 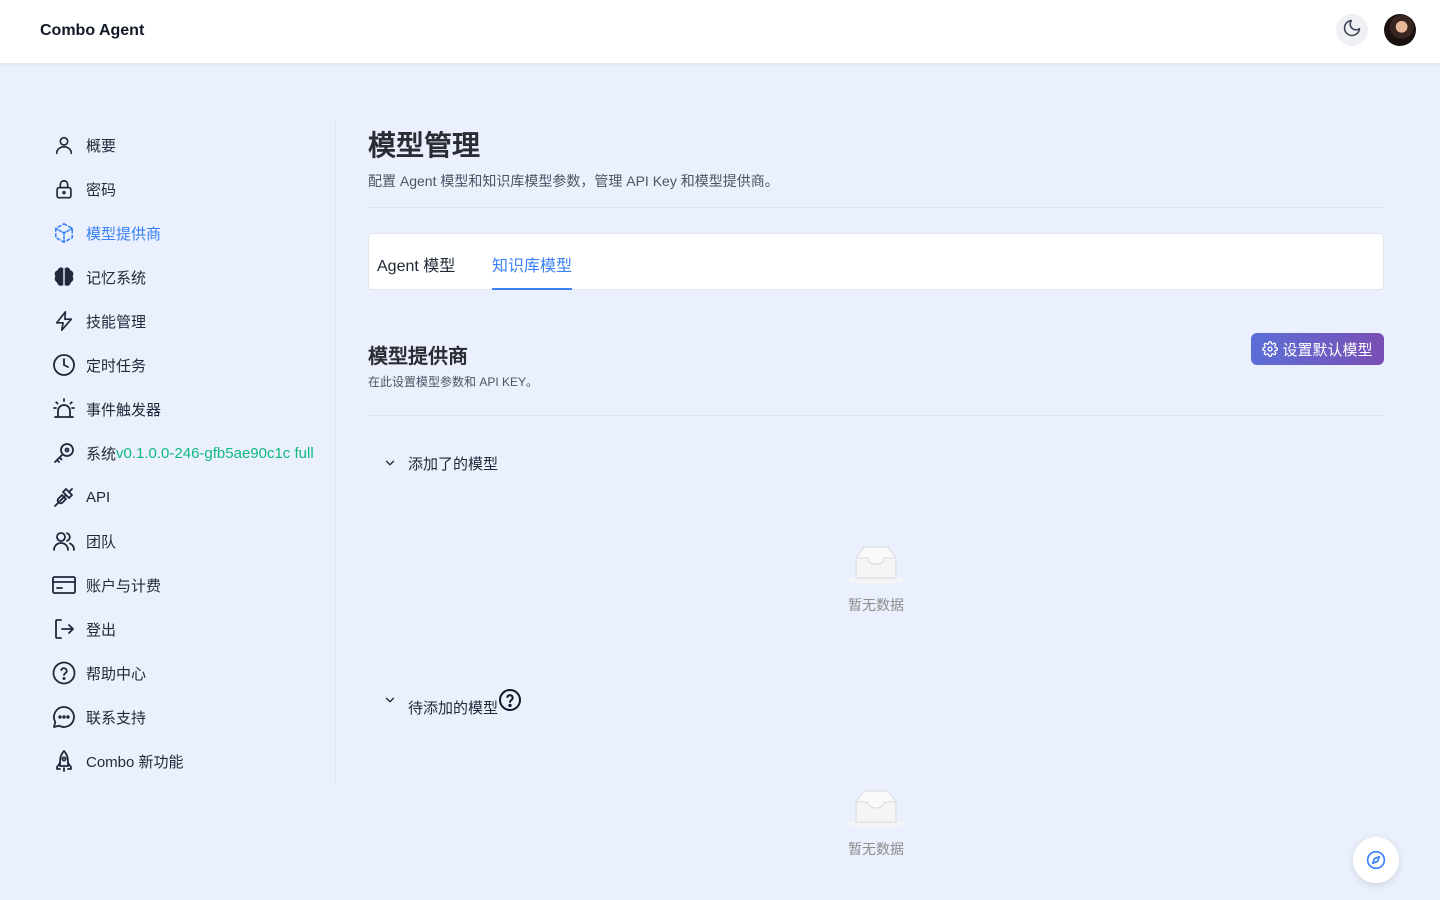 I want to click on set-default-model-button: 设置默认模型, so click(x=1317, y=349).